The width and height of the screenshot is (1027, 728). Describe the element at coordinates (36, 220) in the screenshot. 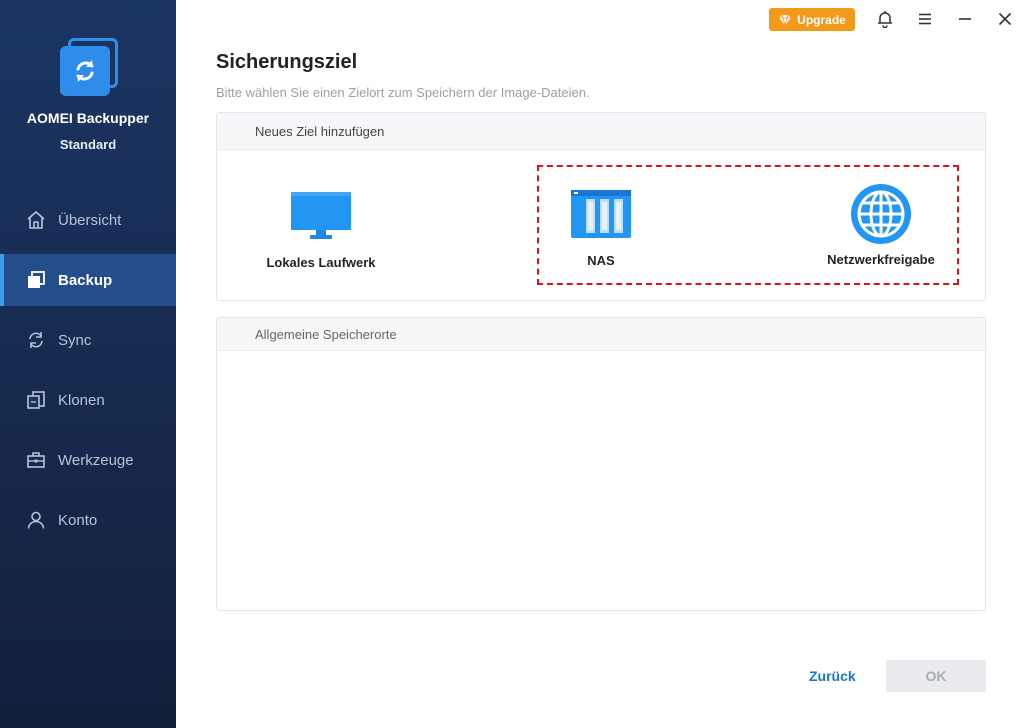

I see `home-icon` at that location.